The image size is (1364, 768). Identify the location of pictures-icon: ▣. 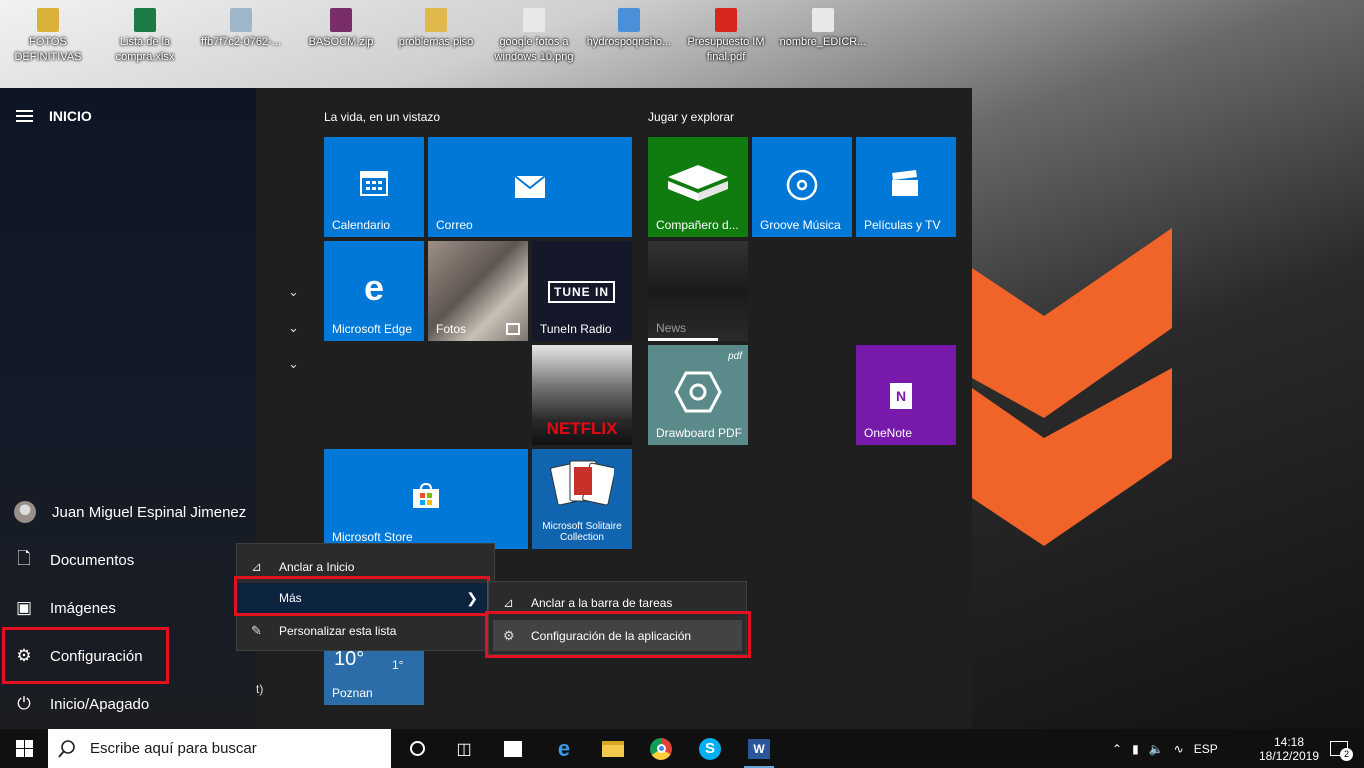
(24, 607).